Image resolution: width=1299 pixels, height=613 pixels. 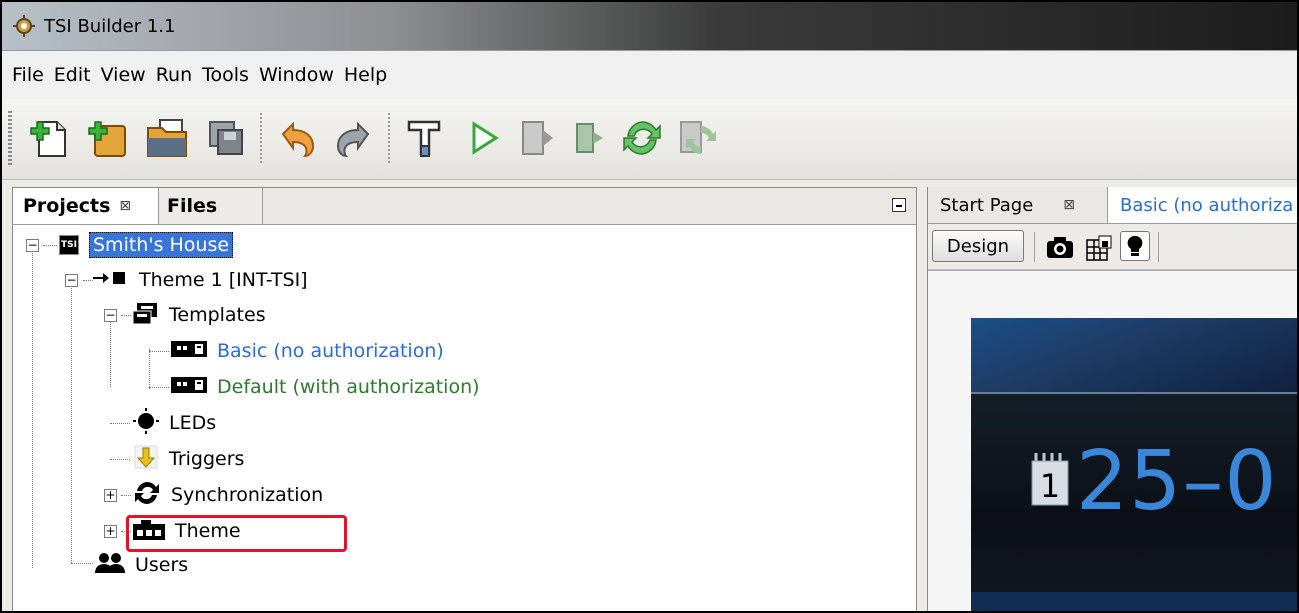 I want to click on sync-disabled-icon, so click(x=698, y=137).